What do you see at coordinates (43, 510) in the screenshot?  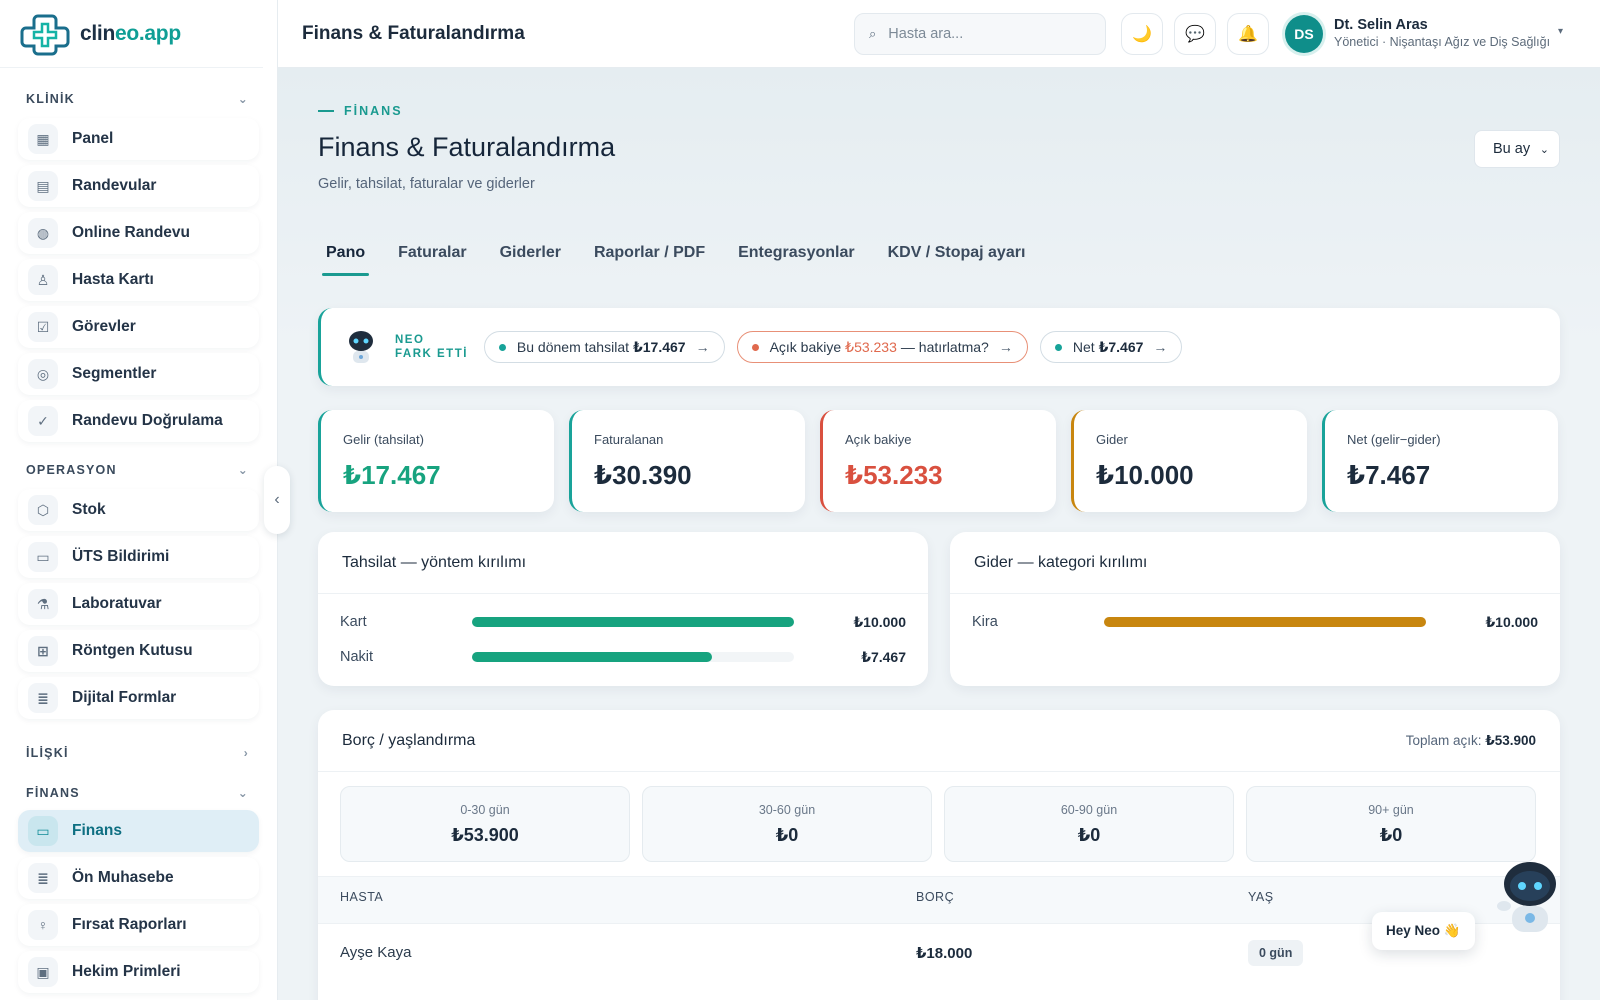 I see `box-icon: ⬡` at bounding box center [43, 510].